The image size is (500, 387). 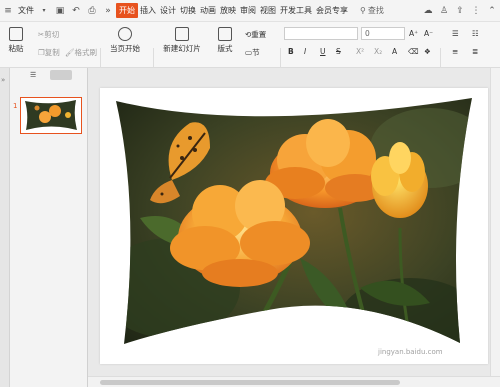 What do you see at coordinates (61, 75) in the screenshot?
I see `slides-tab-icon` at bounding box center [61, 75].